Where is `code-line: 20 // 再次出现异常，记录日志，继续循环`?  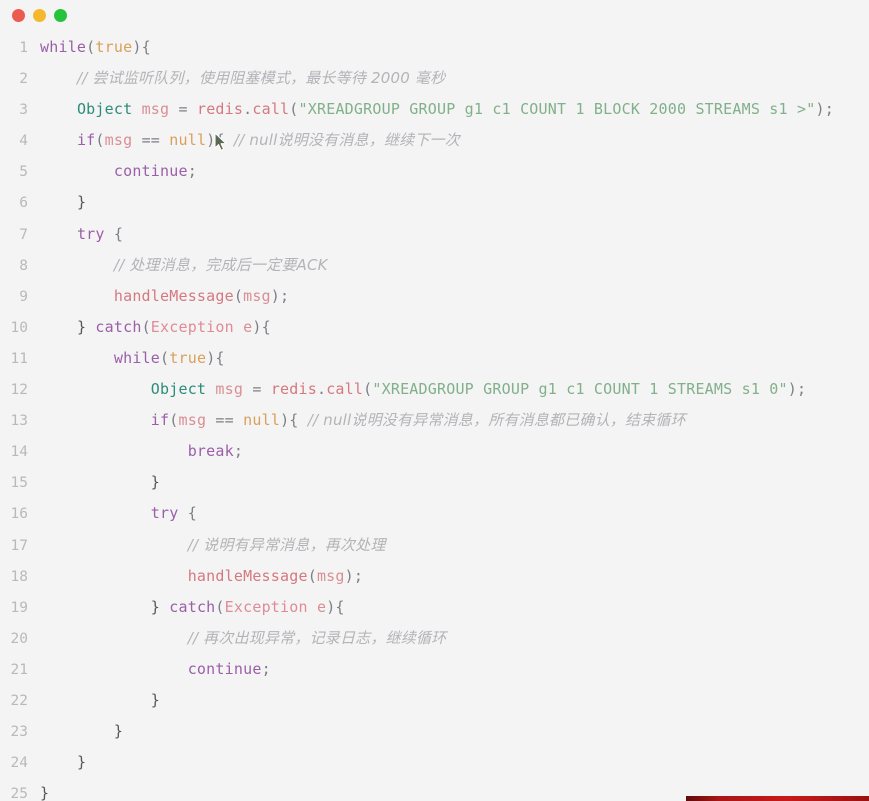
code-line: 20 // 再次出现异常，记录日志，继续循环 is located at coordinates (434, 638).